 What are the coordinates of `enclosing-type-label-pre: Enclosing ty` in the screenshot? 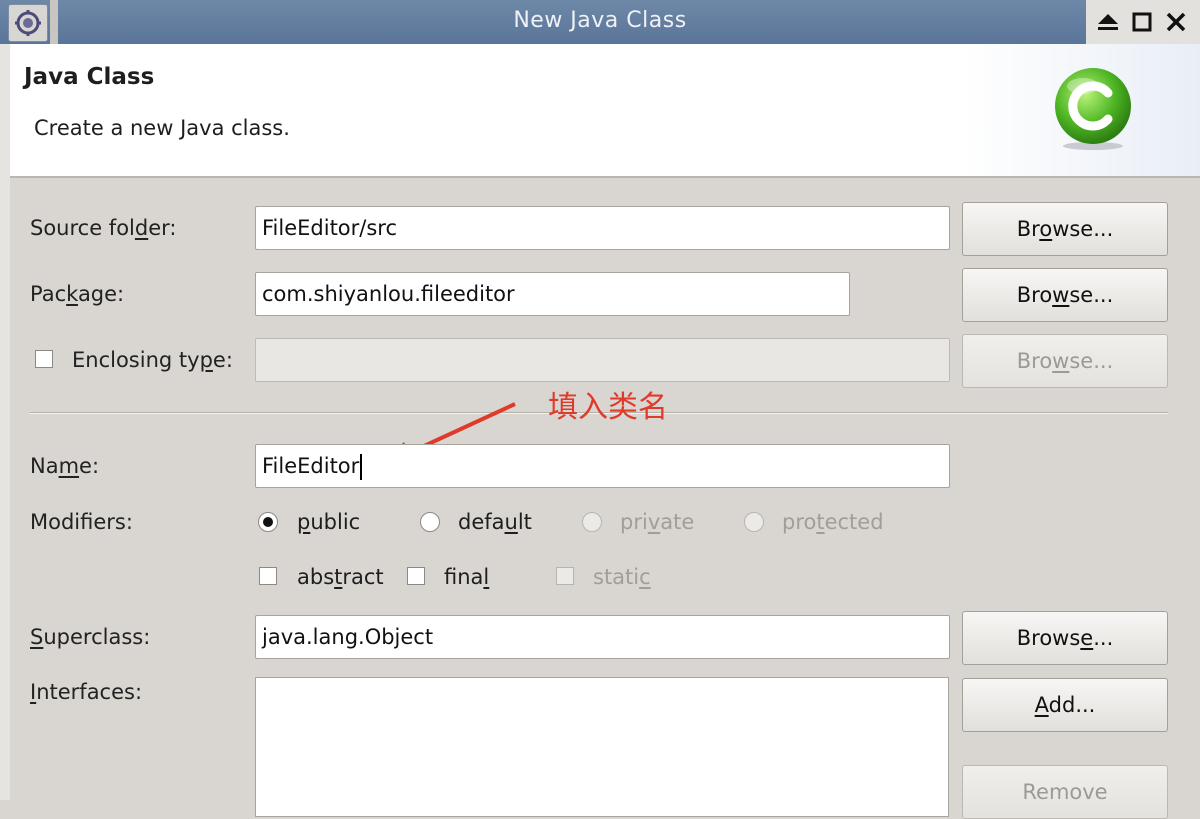 It's located at (136, 360).